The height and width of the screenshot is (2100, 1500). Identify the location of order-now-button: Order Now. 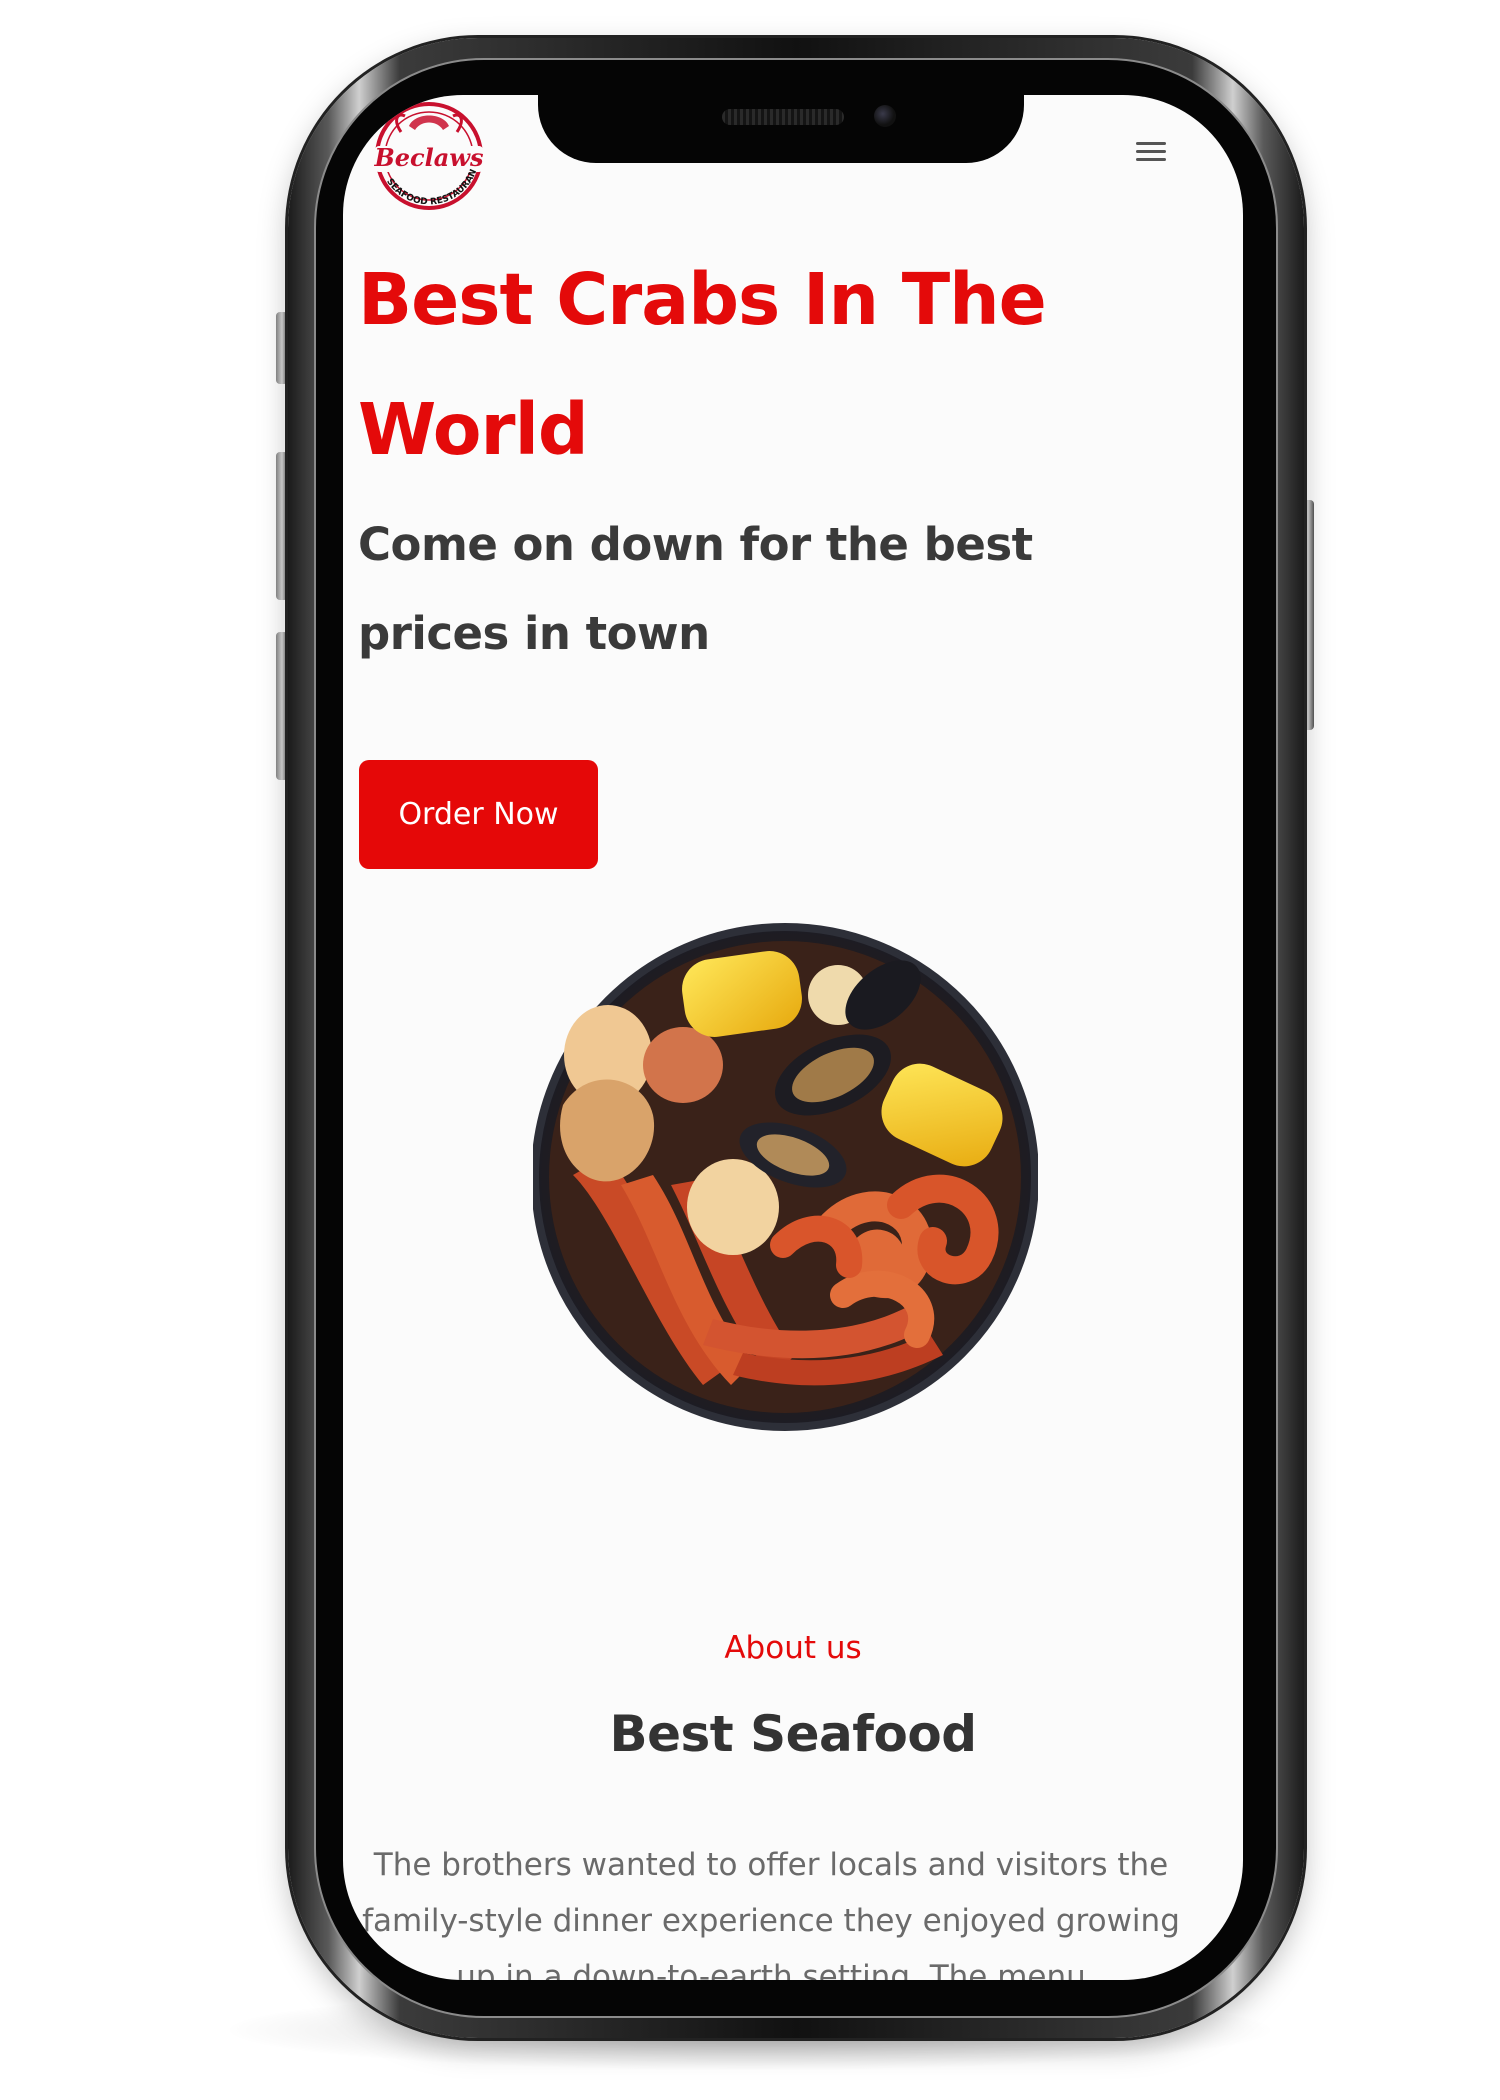
(478, 814).